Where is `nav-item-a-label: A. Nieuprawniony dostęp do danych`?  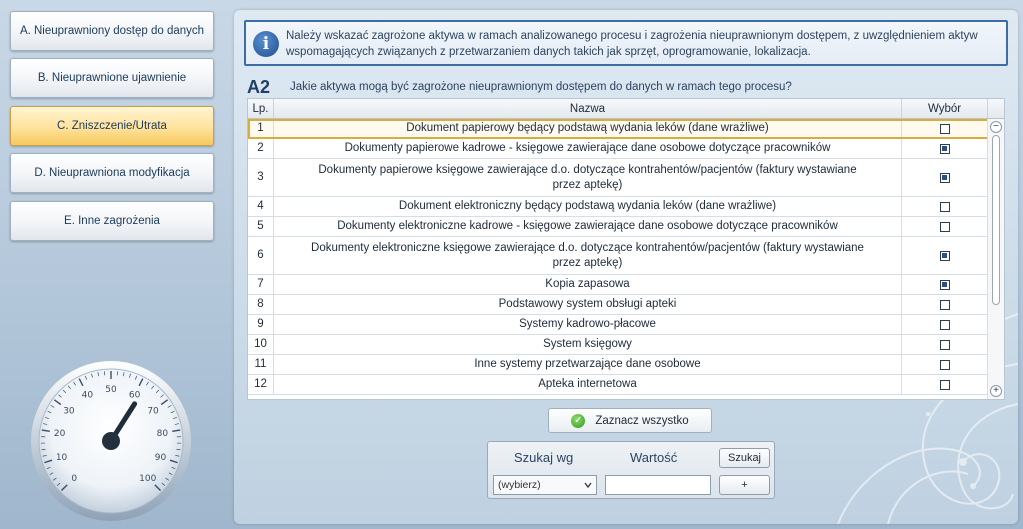 nav-item-a-label: A. Nieuprawniony dostęp do danych is located at coordinates (112, 31).